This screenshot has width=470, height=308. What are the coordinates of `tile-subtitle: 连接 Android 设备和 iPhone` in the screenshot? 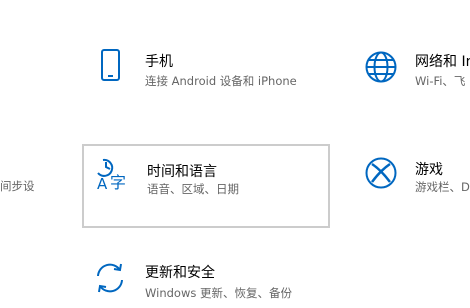 It's located at (221, 81).